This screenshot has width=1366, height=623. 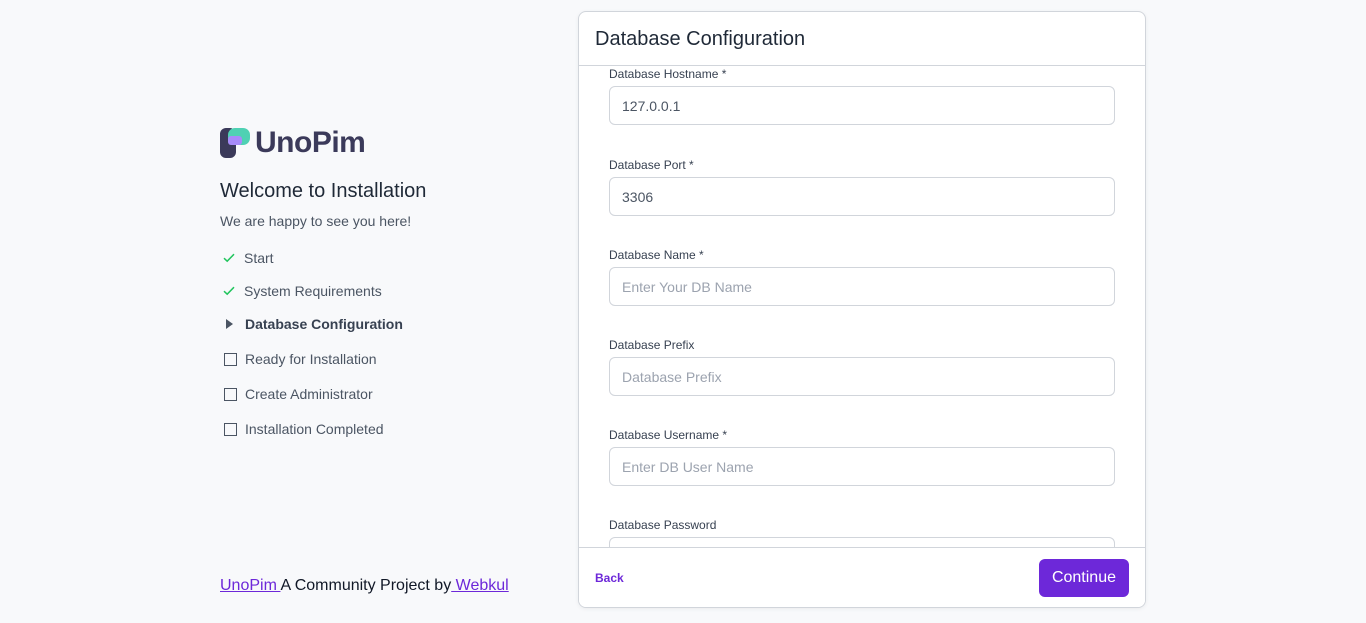 What do you see at coordinates (250, 585) in the screenshot?
I see `unopim-link: UnoPim` at bounding box center [250, 585].